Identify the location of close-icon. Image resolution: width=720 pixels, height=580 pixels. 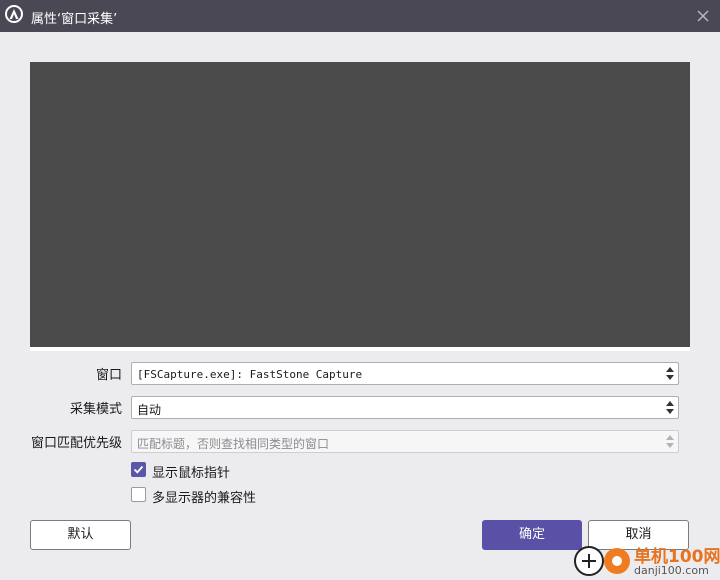
(703, 16).